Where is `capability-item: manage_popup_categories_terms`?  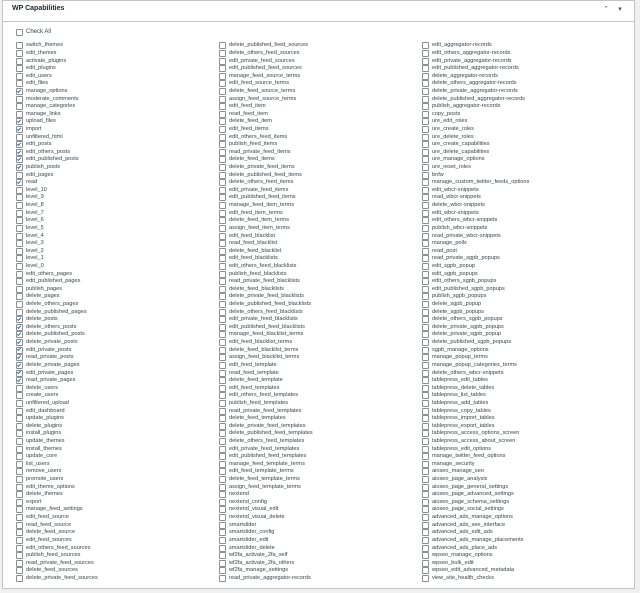
capability-item: manage_popup_categories_terms is located at coordinates (475, 365).